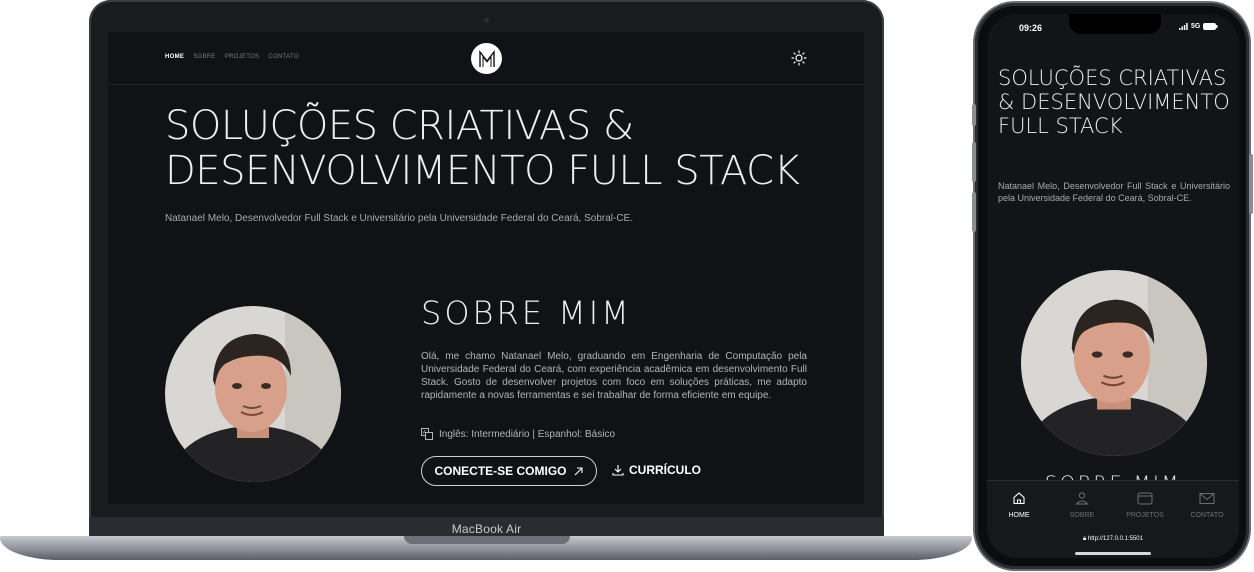  Describe the element at coordinates (1114, 363) in the screenshot. I see `phone-profile-avatar` at that location.